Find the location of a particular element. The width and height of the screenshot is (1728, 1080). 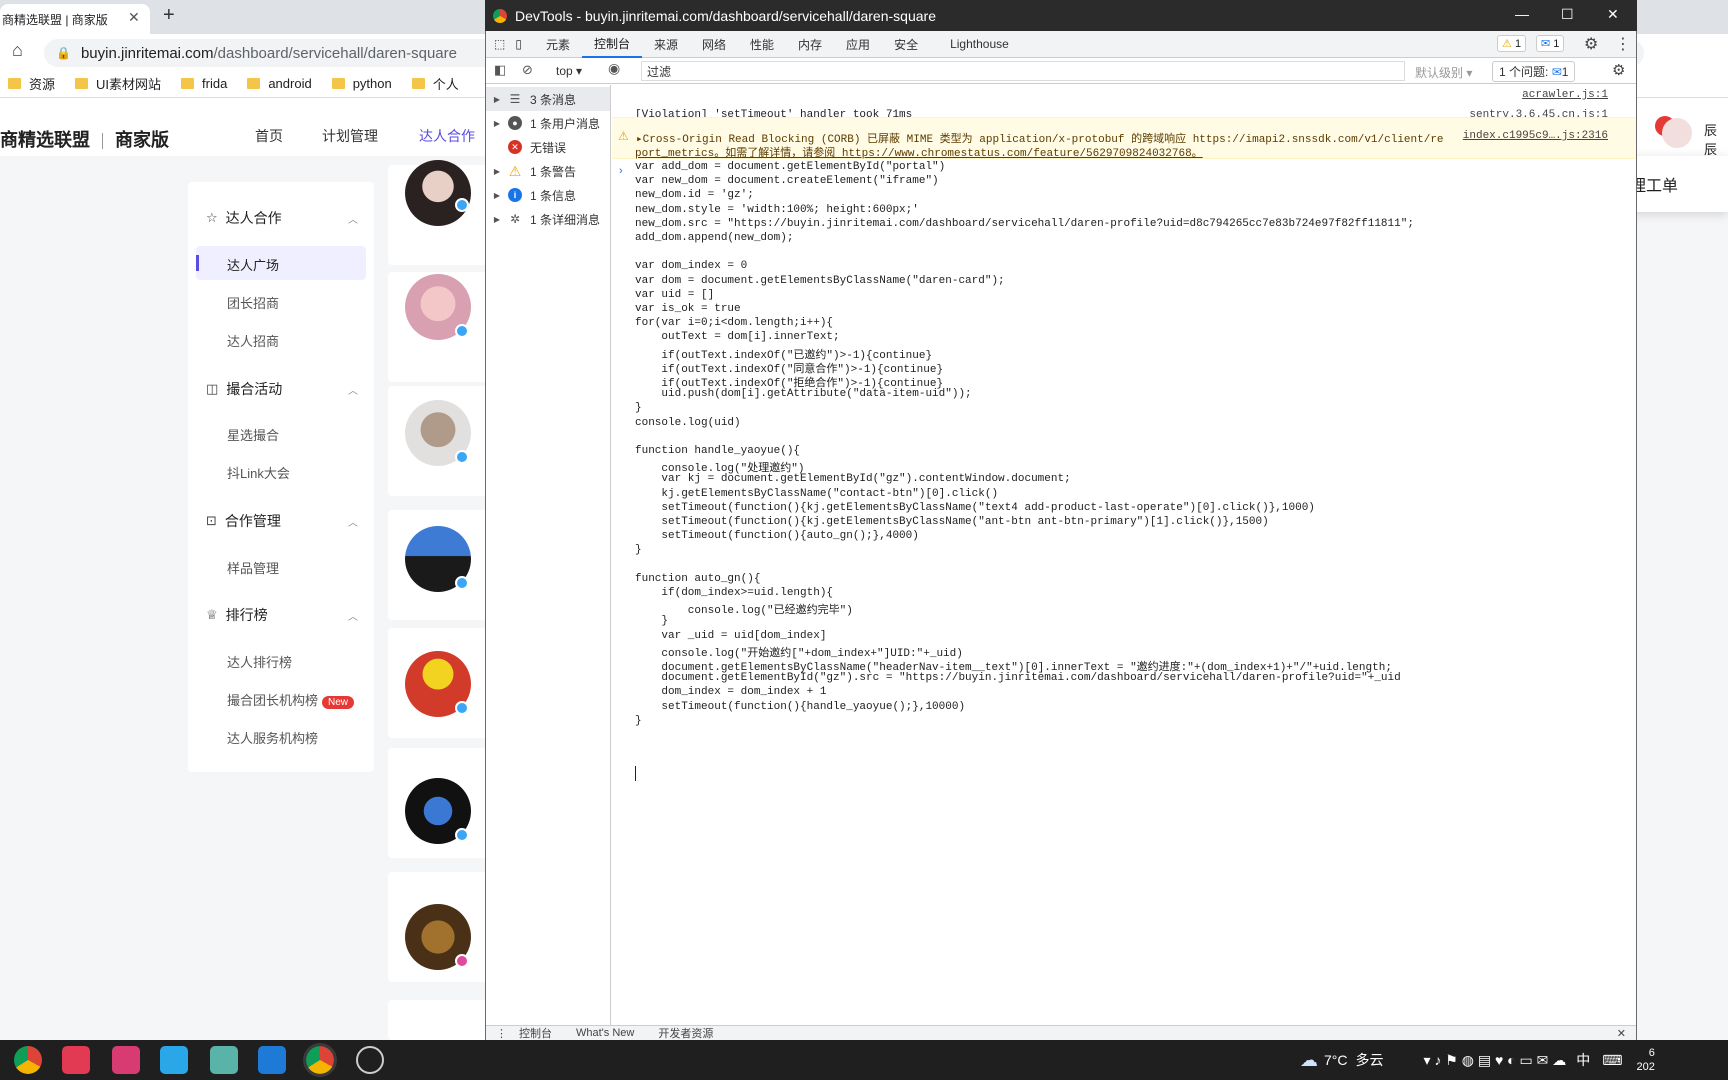

bookmark-item: 个人 is located at coordinates (435, 83).